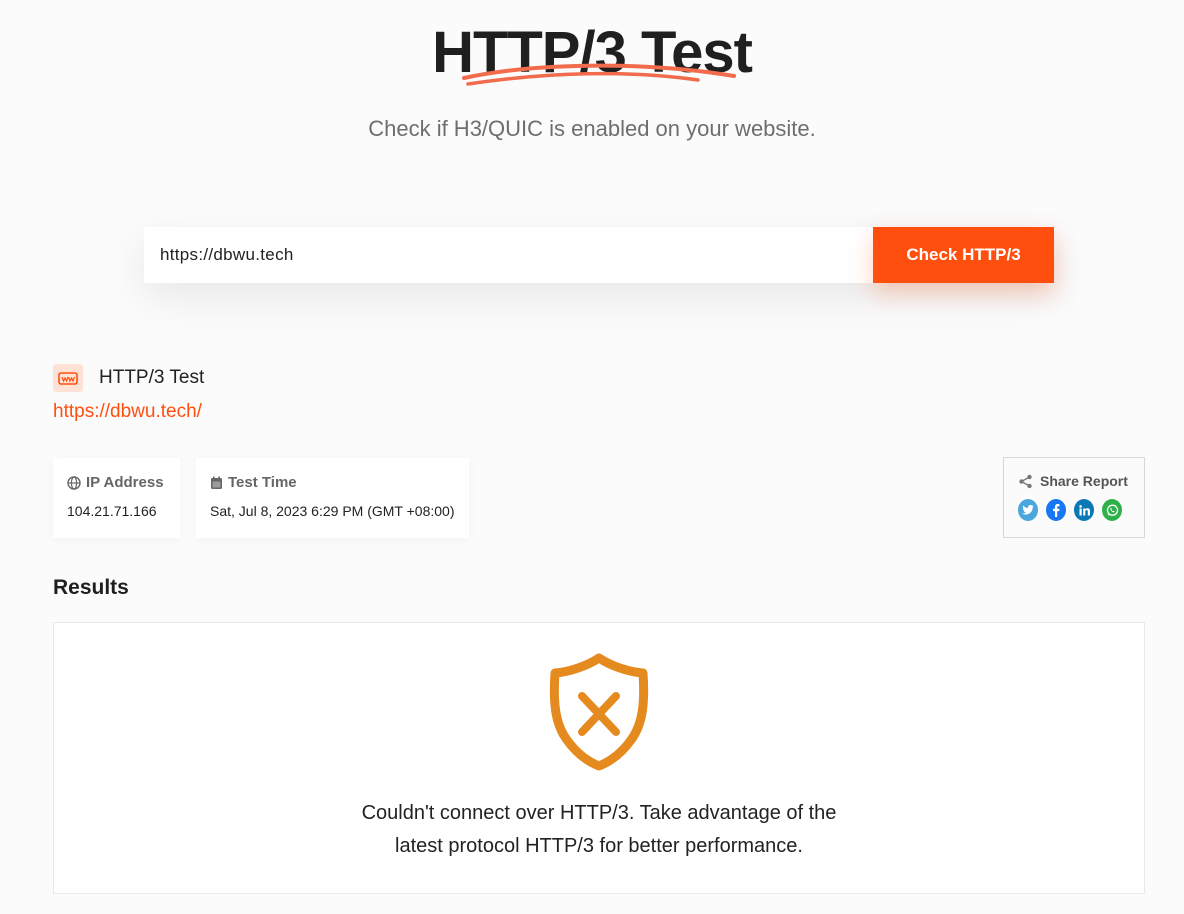  Describe the element at coordinates (216, 482) in the screenshot. I see `calendar-icon` at that location.